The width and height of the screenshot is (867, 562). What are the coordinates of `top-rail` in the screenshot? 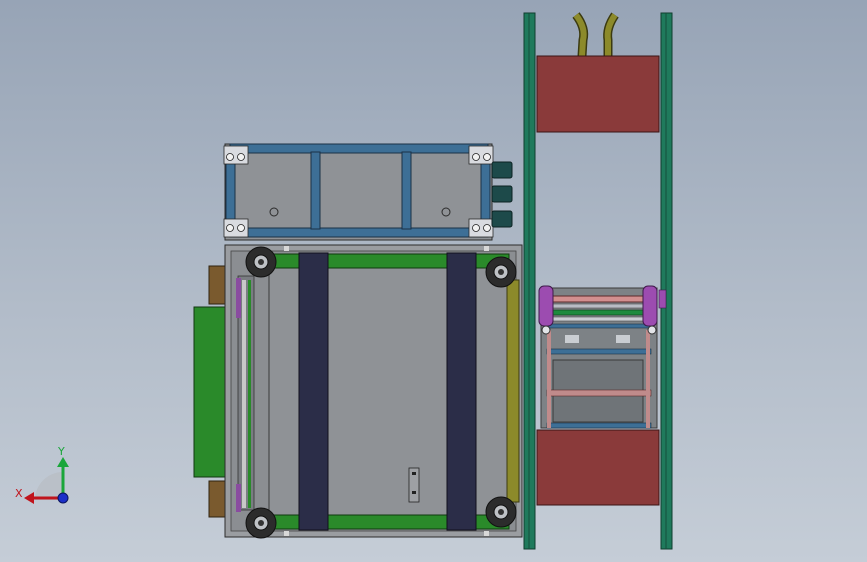 It's located at (359, 148).